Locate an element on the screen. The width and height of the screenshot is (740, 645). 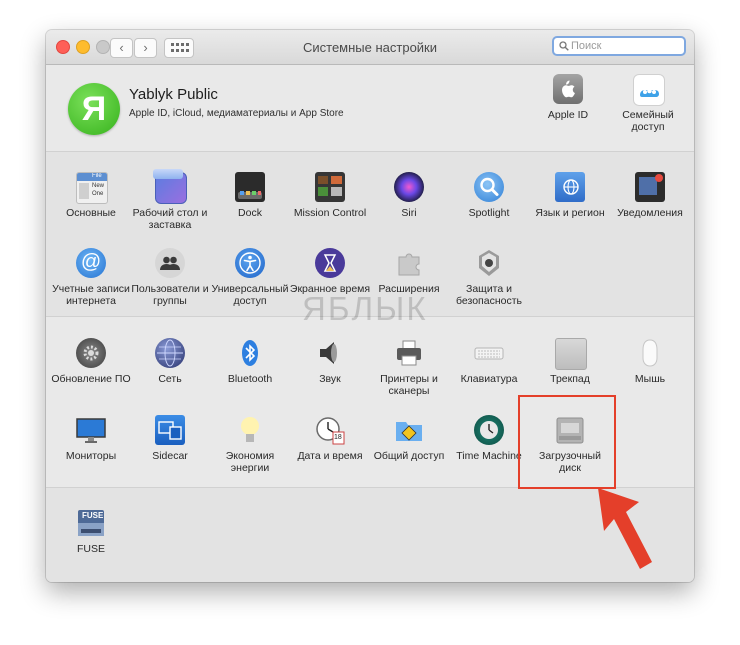
pref-label: Универсальный доступ is located at coordinates (250, 295).